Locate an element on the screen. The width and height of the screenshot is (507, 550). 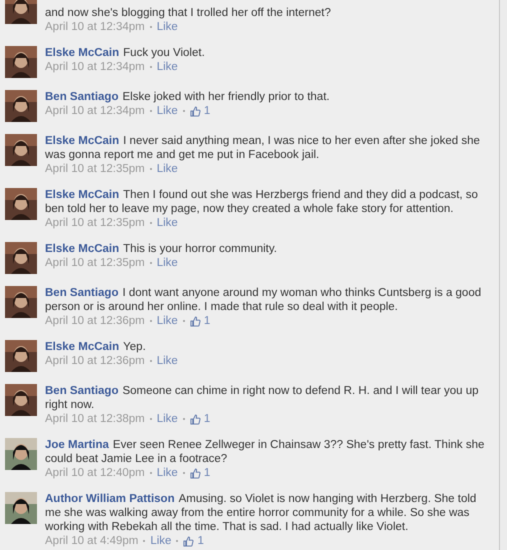
comment-time: April 10 at 4:49pm is located at coordinates (91, 541).